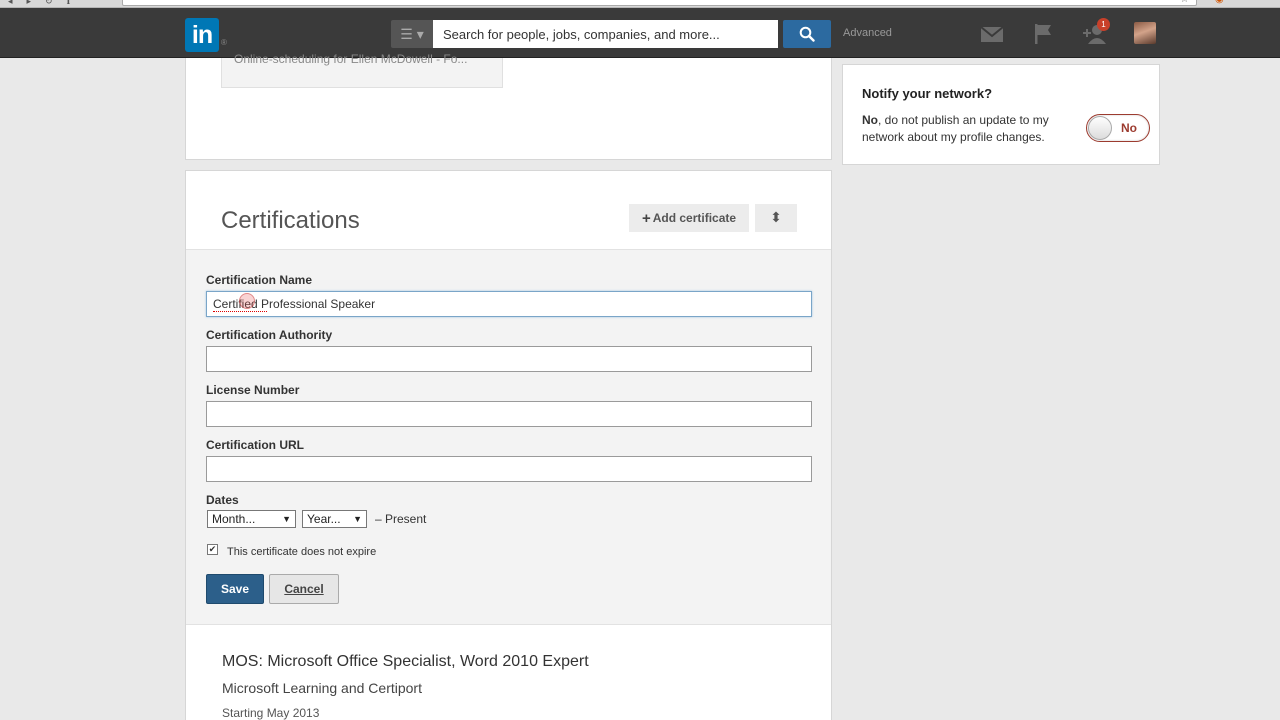  I want to click on certification-authority-input, so click(509, 359).